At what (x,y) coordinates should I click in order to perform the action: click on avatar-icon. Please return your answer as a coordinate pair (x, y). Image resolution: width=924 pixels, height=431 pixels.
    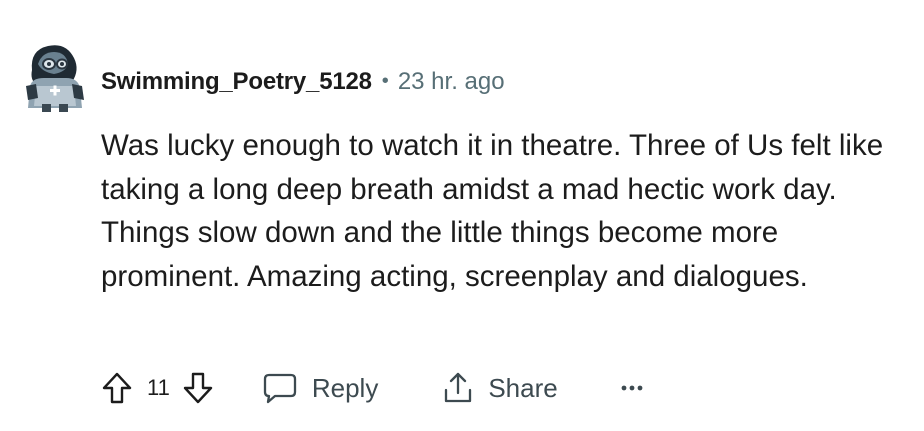
    Looking at the image, I should click on (55, 78).